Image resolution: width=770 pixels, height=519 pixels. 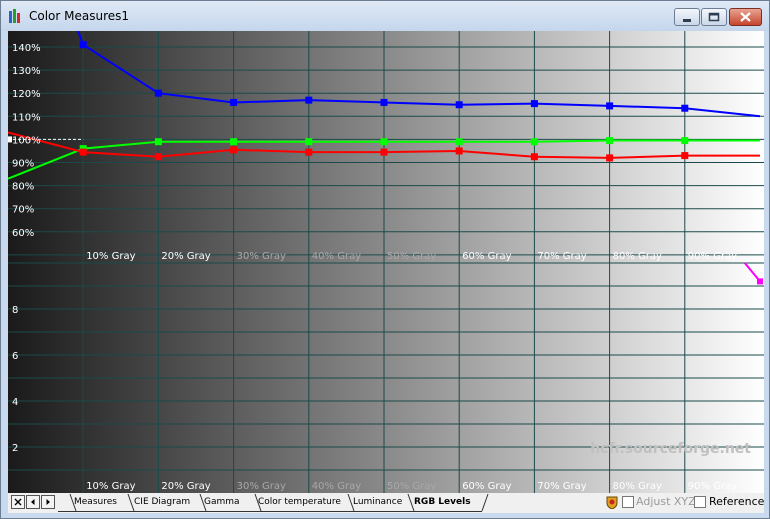 I want to click on close-icon, so click(x=745, y=17).